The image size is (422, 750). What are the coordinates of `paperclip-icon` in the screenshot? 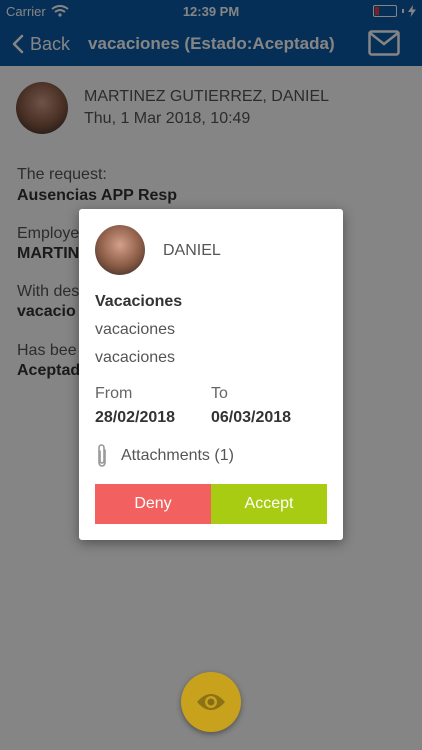 It's located at (102, 455).